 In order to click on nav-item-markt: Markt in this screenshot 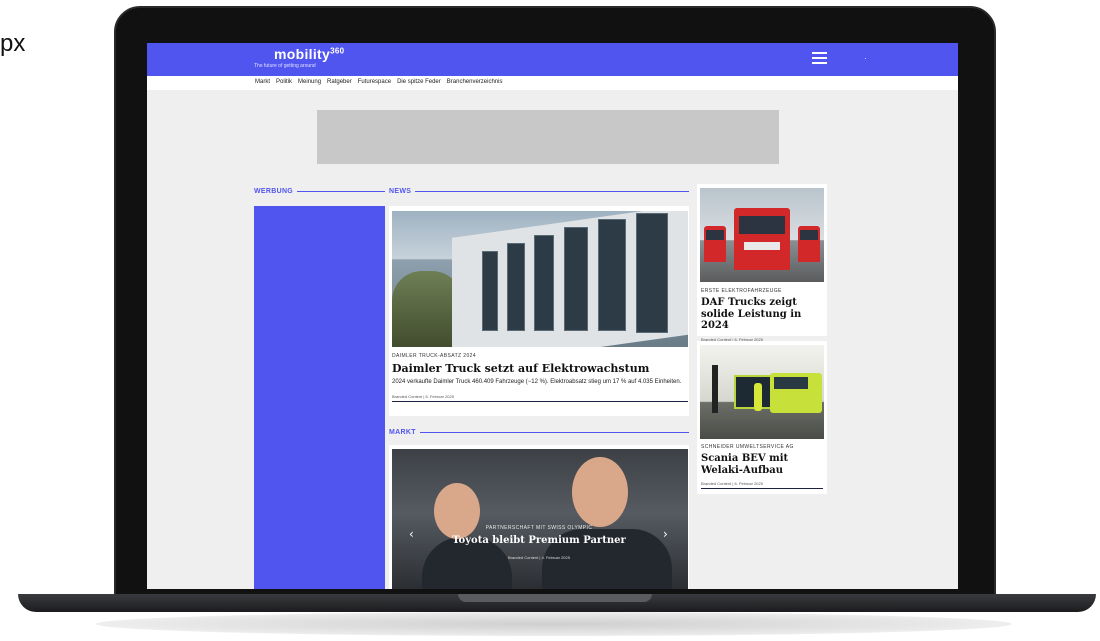, I will do `click(262, 82)`.